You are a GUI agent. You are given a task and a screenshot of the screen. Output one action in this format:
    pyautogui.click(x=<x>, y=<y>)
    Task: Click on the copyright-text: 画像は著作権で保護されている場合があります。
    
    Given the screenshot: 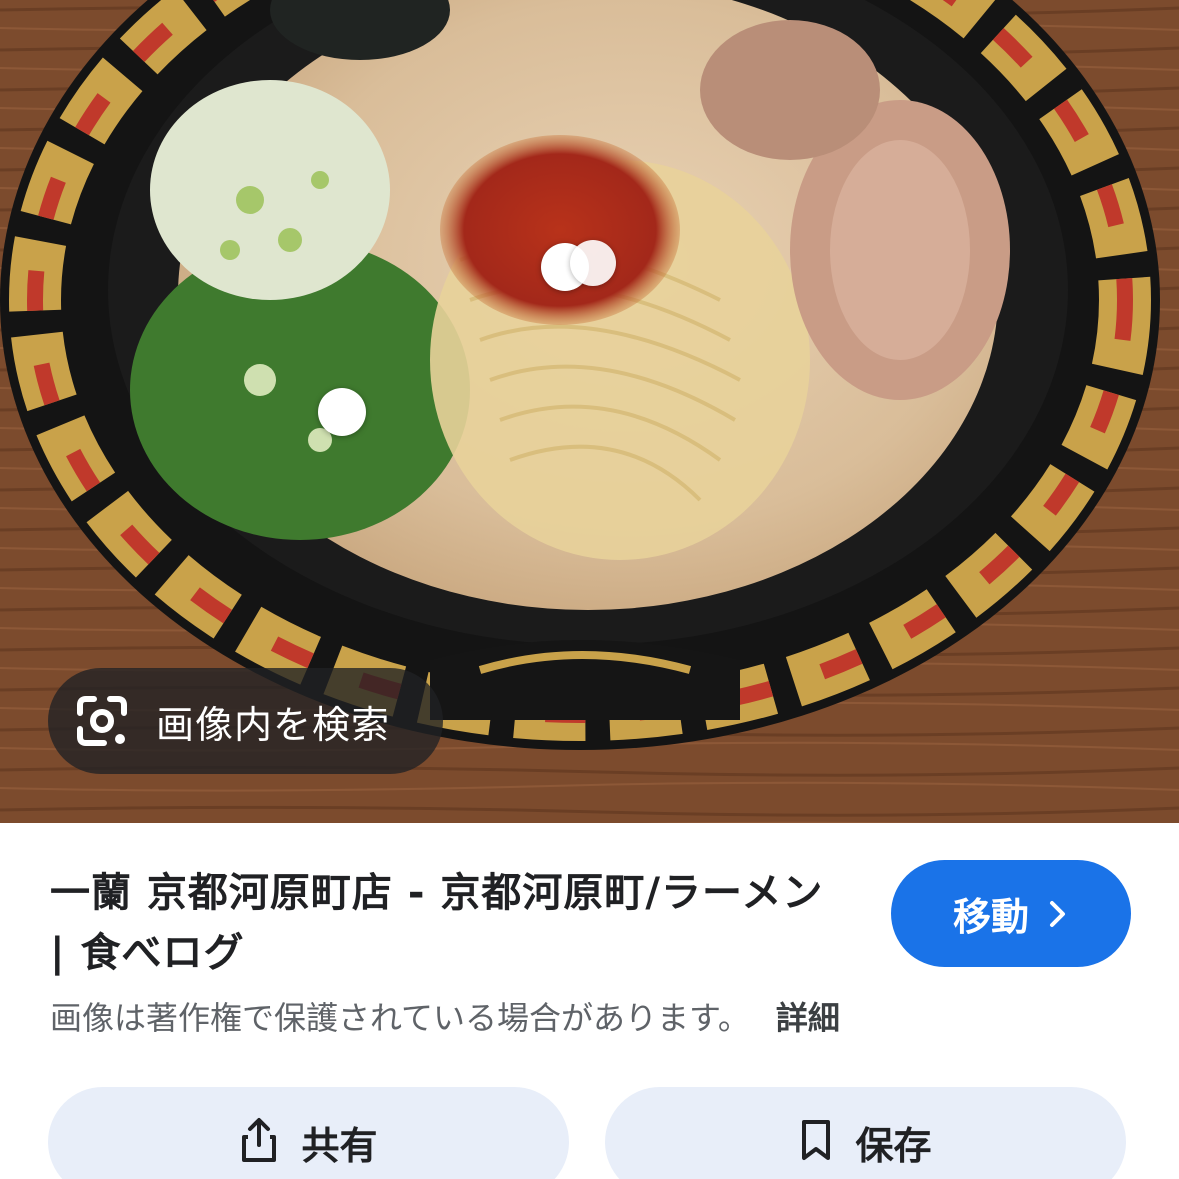 What is the action you would take?
    pyautogui.click(x=400, y=1018)
    